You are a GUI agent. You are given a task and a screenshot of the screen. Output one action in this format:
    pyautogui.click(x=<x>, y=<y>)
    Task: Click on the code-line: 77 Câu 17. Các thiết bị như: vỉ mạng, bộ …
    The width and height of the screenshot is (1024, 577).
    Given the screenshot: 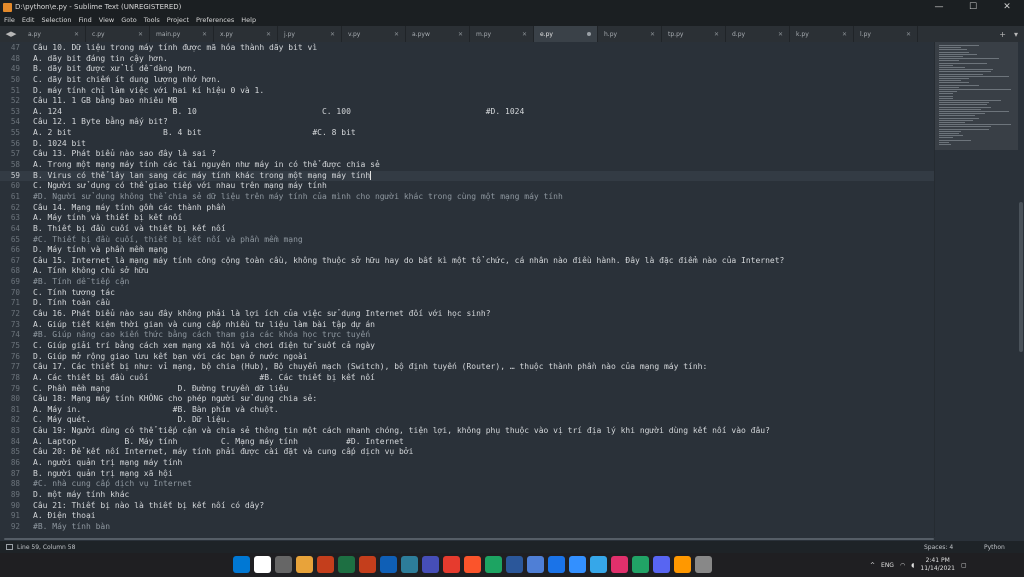 What is the action you would take?
    pyautogui.click(x=467, y=367)
    